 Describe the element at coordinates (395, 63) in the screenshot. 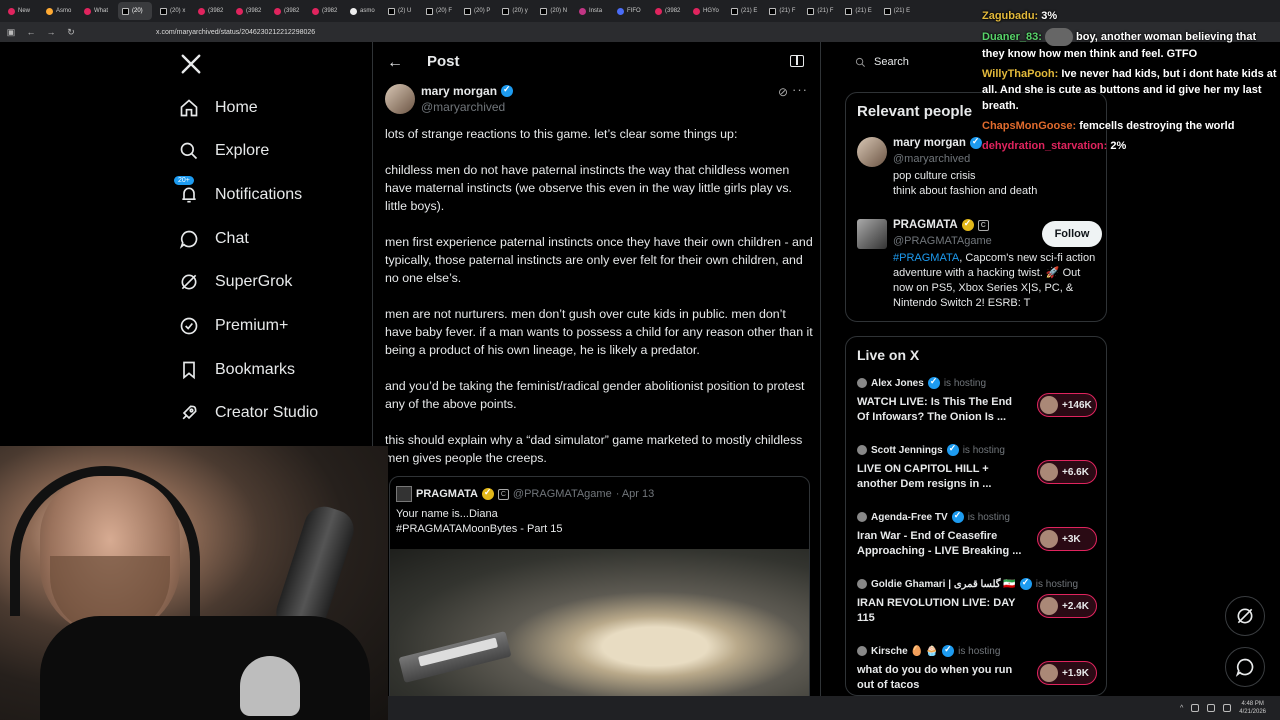

I see `back-arrow-icon: ←` at that location.